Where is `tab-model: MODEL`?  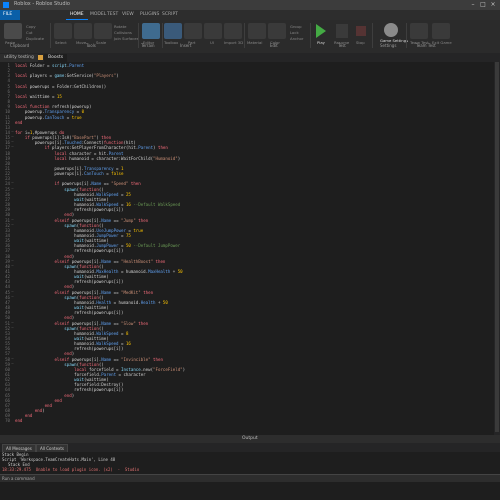
tab-model: MODEL is located at coordinates (98, 14).